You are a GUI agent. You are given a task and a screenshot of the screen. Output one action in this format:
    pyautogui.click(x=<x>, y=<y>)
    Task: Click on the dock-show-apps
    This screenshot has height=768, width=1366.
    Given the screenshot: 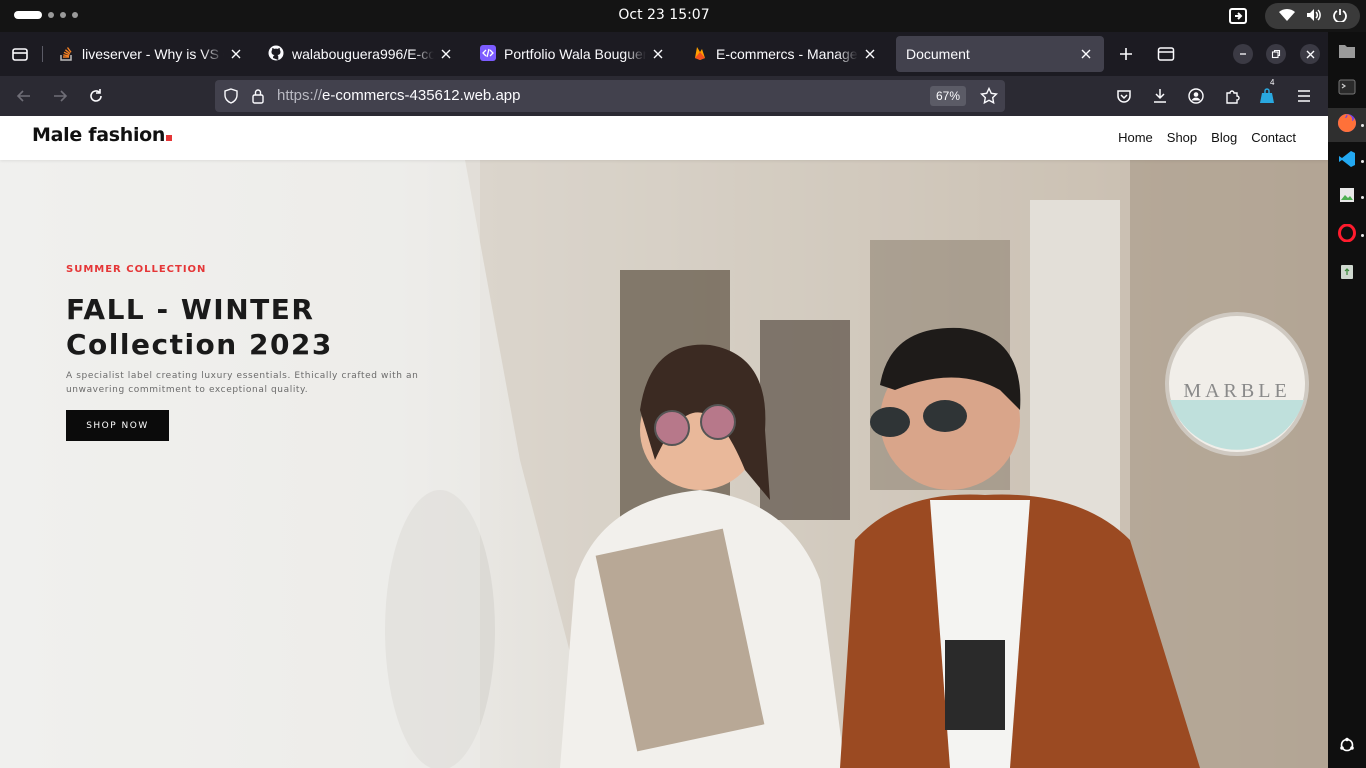 What is the action you would take?
    pyautogui.click(x=1347, y=747)
    